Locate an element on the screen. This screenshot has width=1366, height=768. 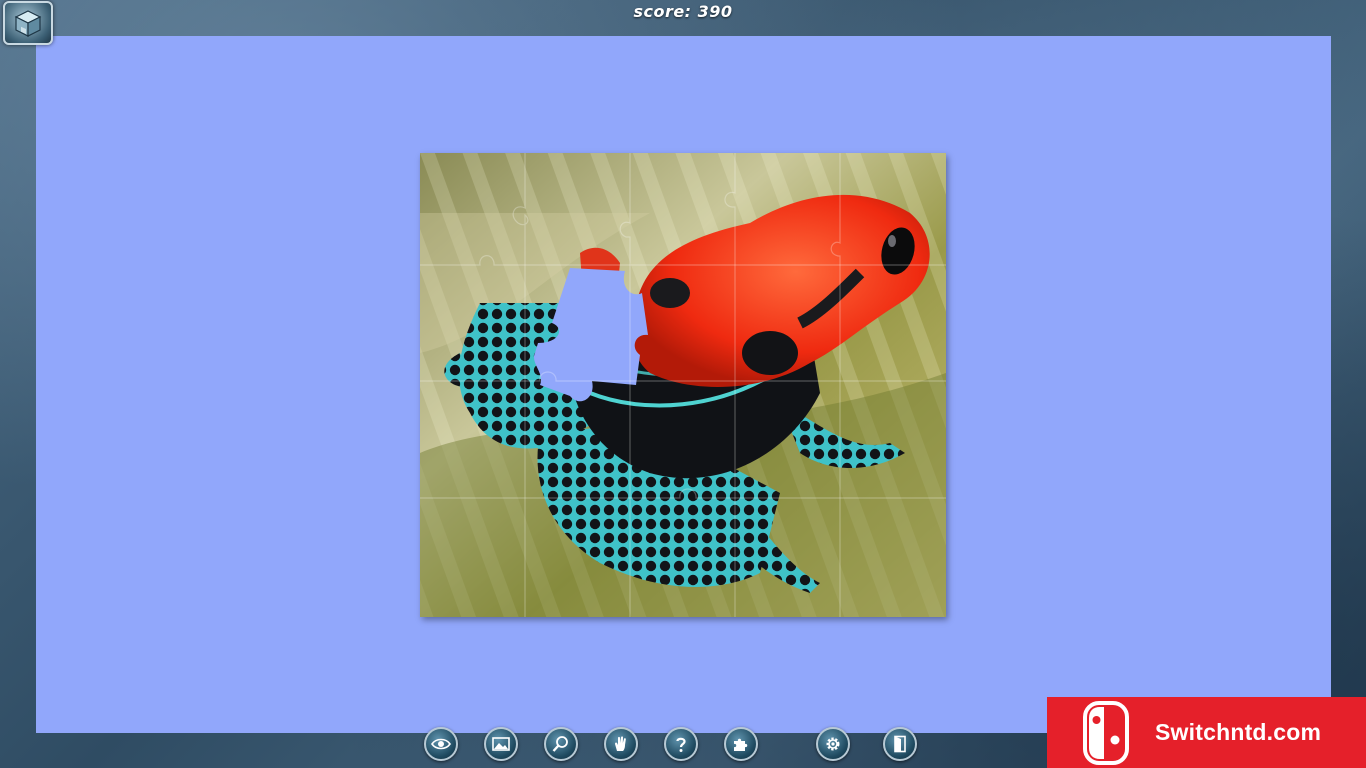
magnify-button is located at coordinates (561, 744).